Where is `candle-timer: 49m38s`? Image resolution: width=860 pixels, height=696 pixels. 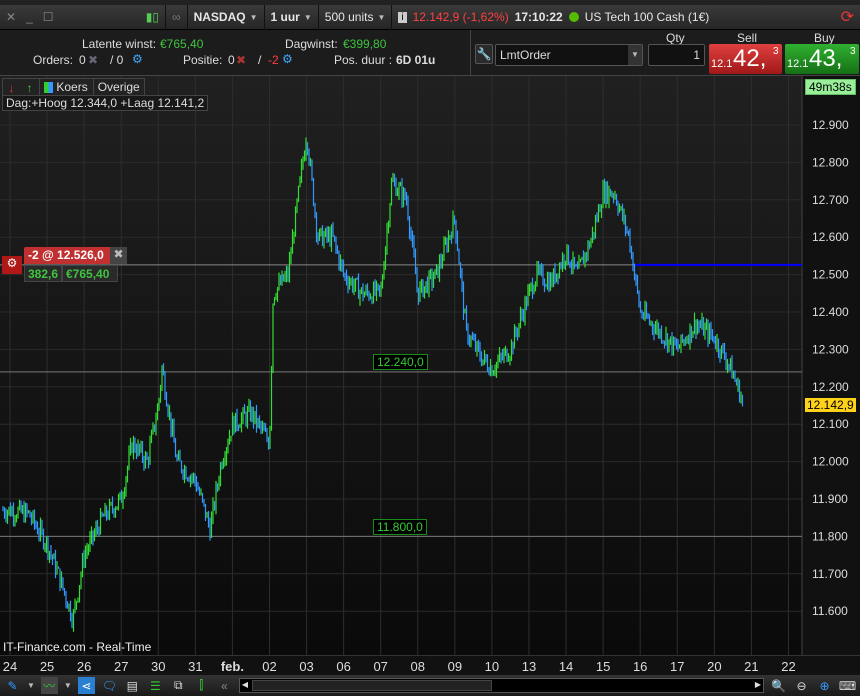 candle-timer: 49m38s is located at coordinates (830, 87).